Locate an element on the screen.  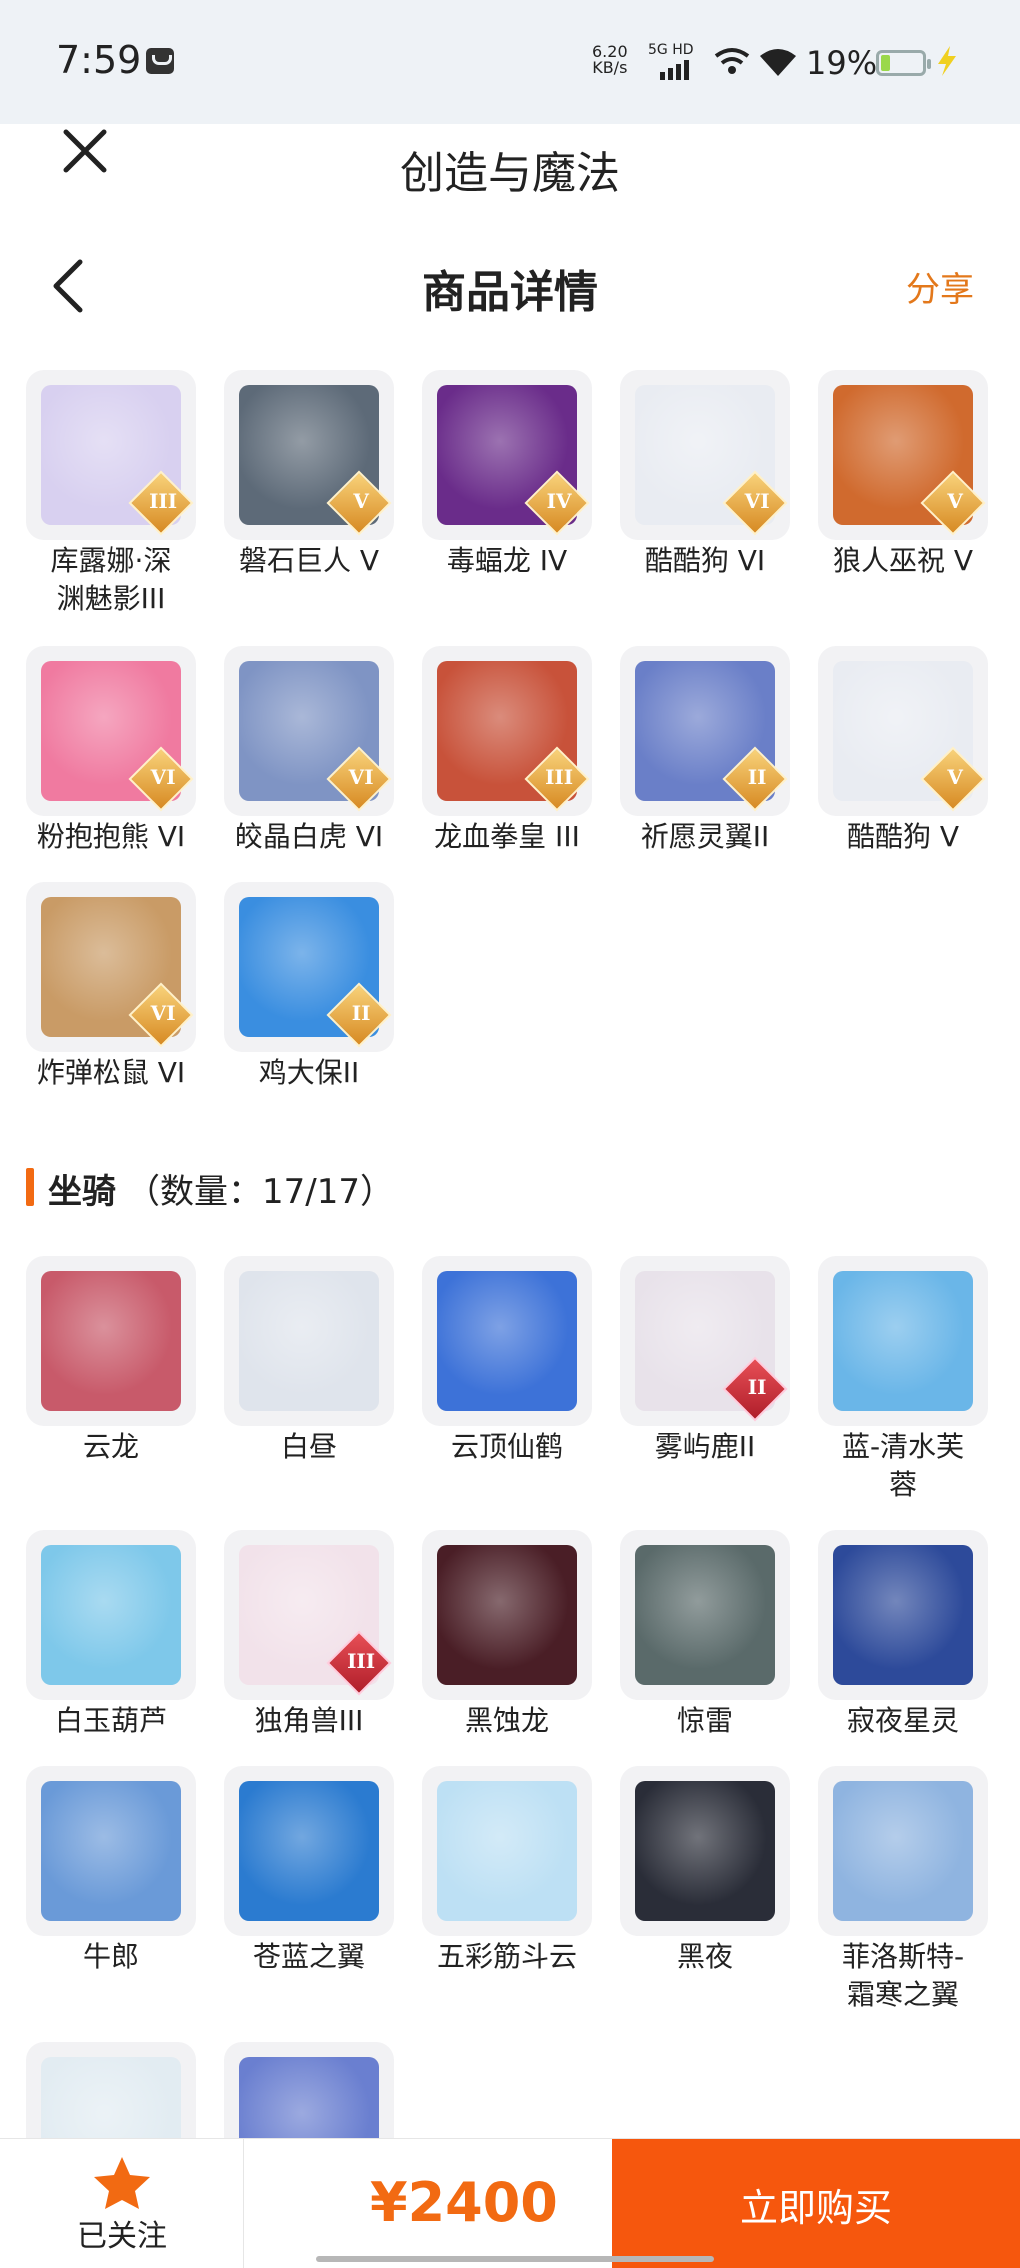
pet-name-line: 酷酷狗 V is located at coordinates (903, 836).